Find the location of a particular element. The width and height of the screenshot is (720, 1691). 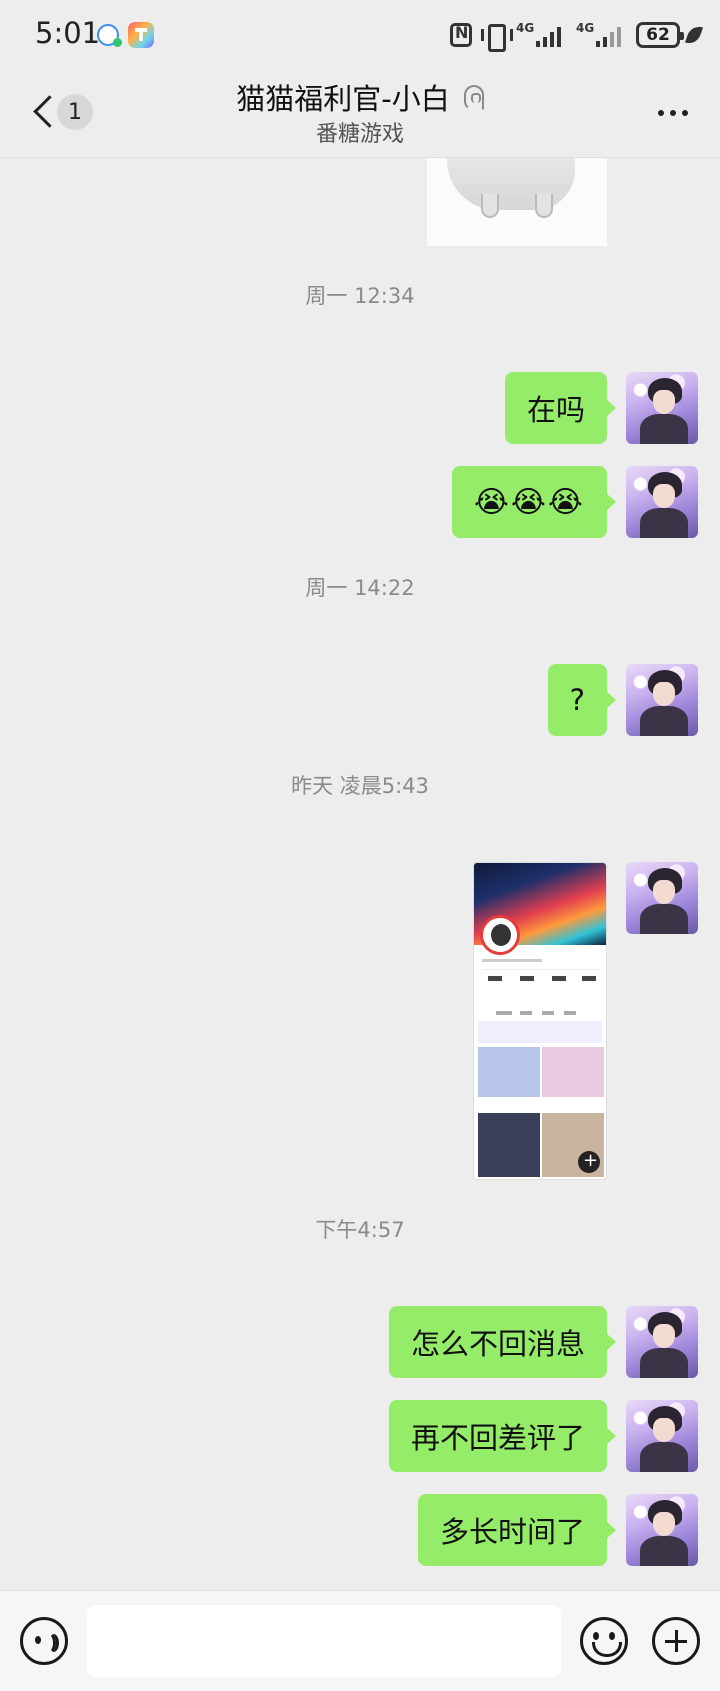

input-bar is located at coordinates (360, 1640).